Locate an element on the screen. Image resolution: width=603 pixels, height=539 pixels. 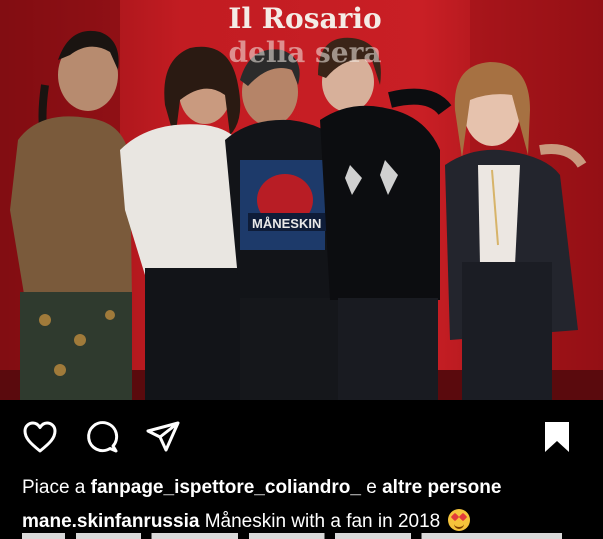
bookmark-icon is located at coordinates (557, 437).